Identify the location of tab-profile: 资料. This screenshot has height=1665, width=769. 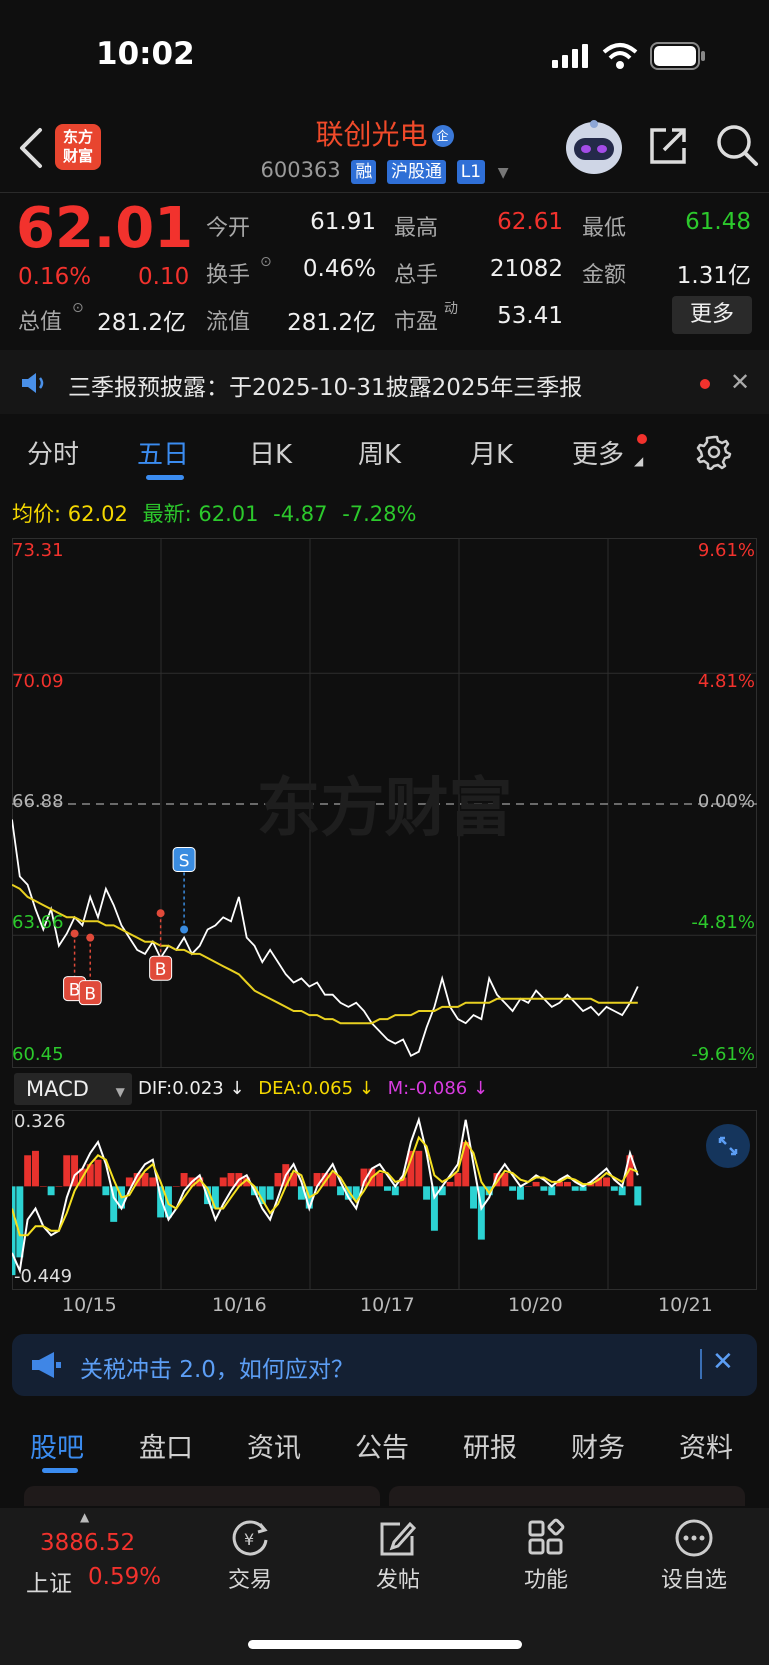
(706, 1445).